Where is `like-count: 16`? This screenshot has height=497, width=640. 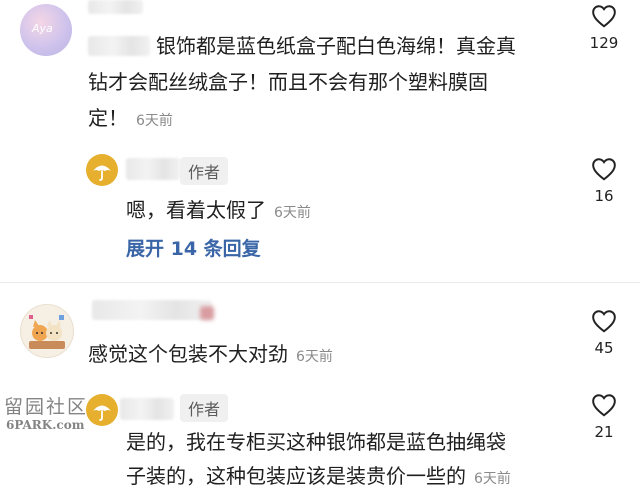 like-count: 16 is located at coordinates (604, 196).